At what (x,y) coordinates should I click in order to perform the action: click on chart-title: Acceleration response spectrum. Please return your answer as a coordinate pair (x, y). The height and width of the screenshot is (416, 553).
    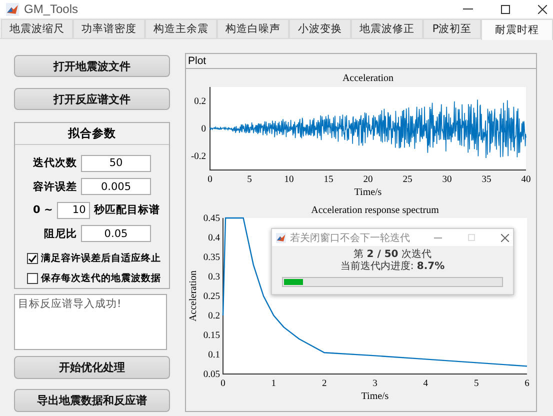
    Looking at the image, I should click on (375, 210).